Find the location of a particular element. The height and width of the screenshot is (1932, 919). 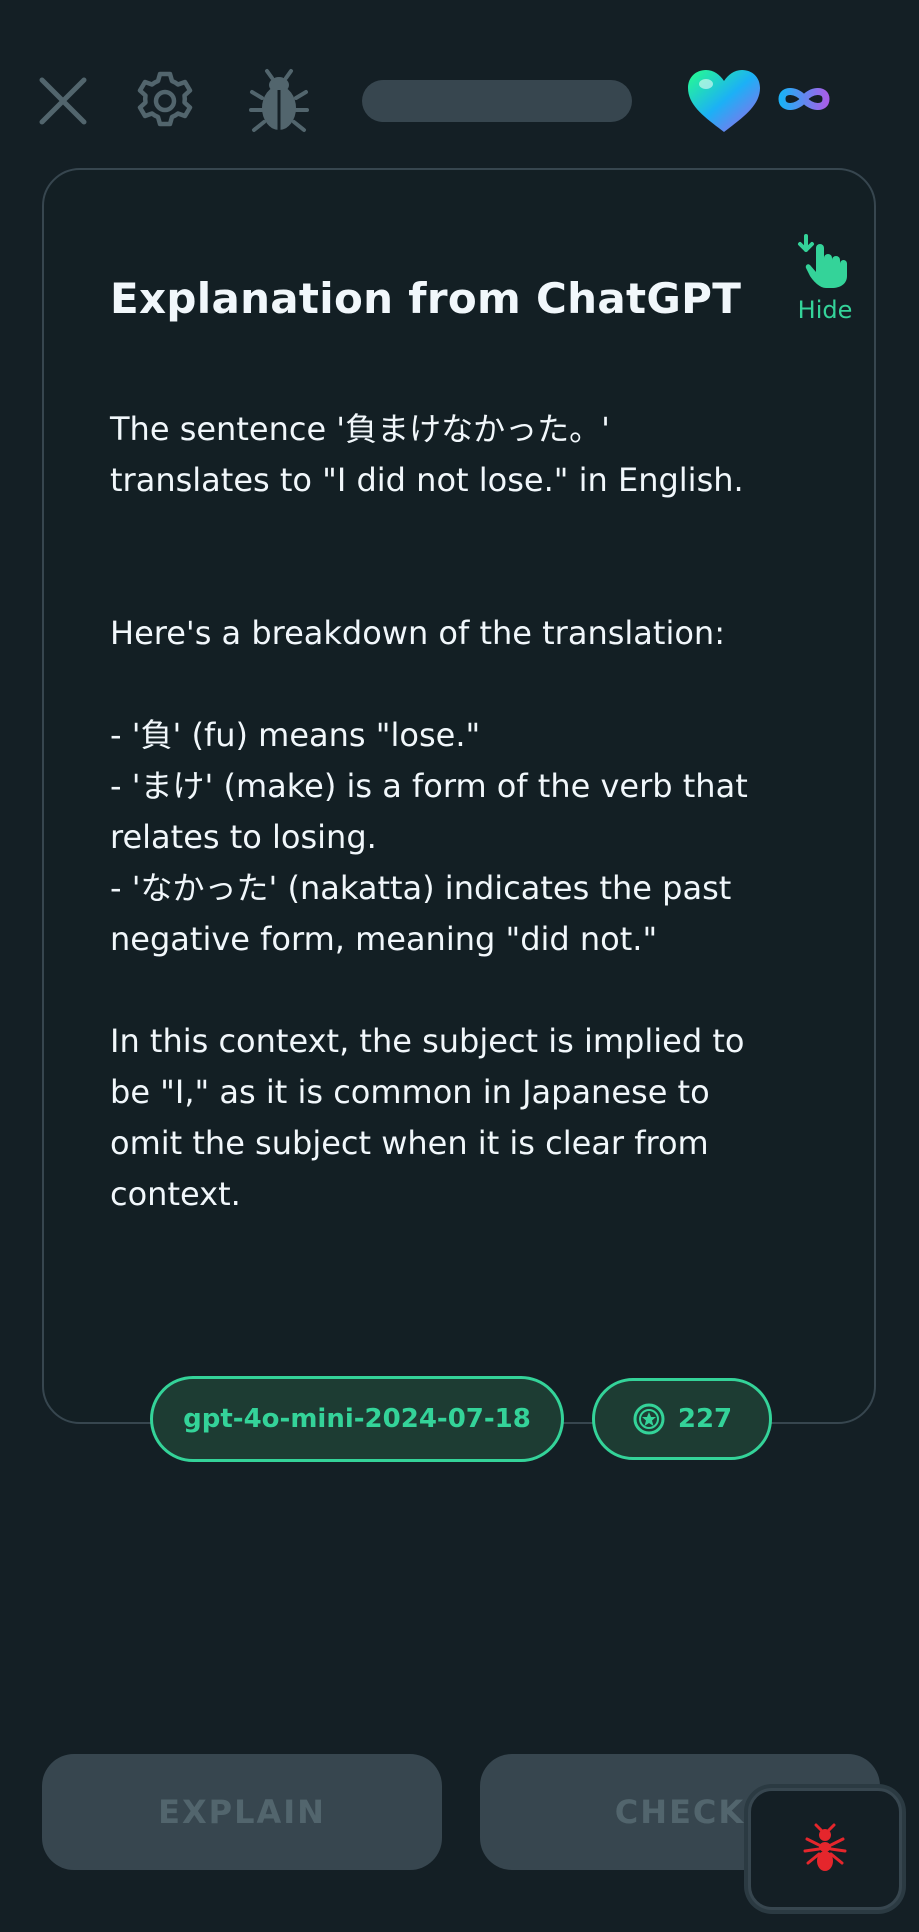

card-title: Explanation from ChatGPT is located at coordinates (426, 298).